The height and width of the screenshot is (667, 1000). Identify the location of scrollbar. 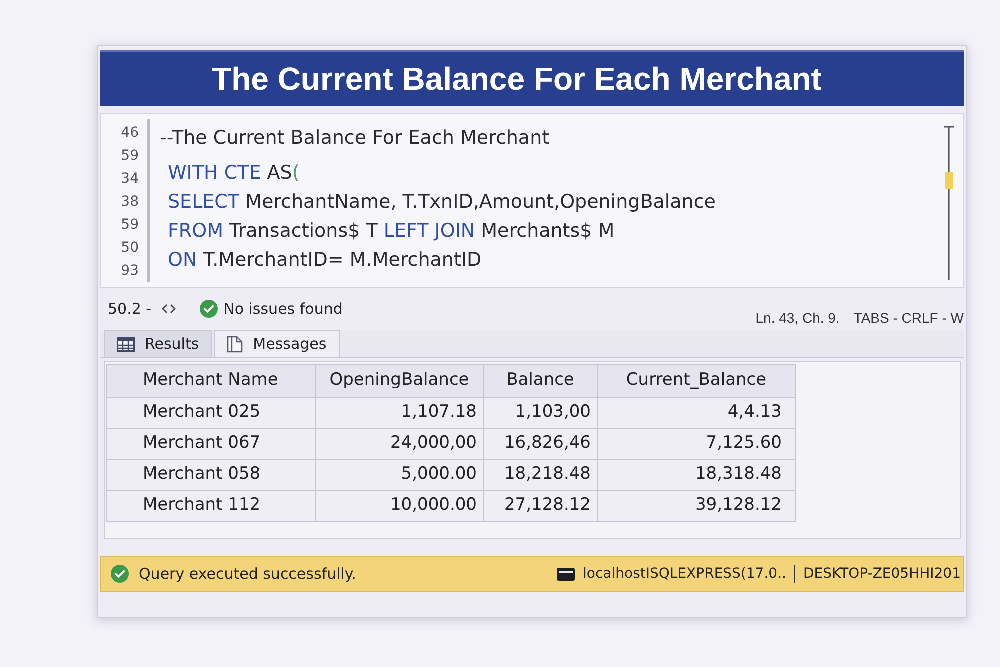
(949, 203).